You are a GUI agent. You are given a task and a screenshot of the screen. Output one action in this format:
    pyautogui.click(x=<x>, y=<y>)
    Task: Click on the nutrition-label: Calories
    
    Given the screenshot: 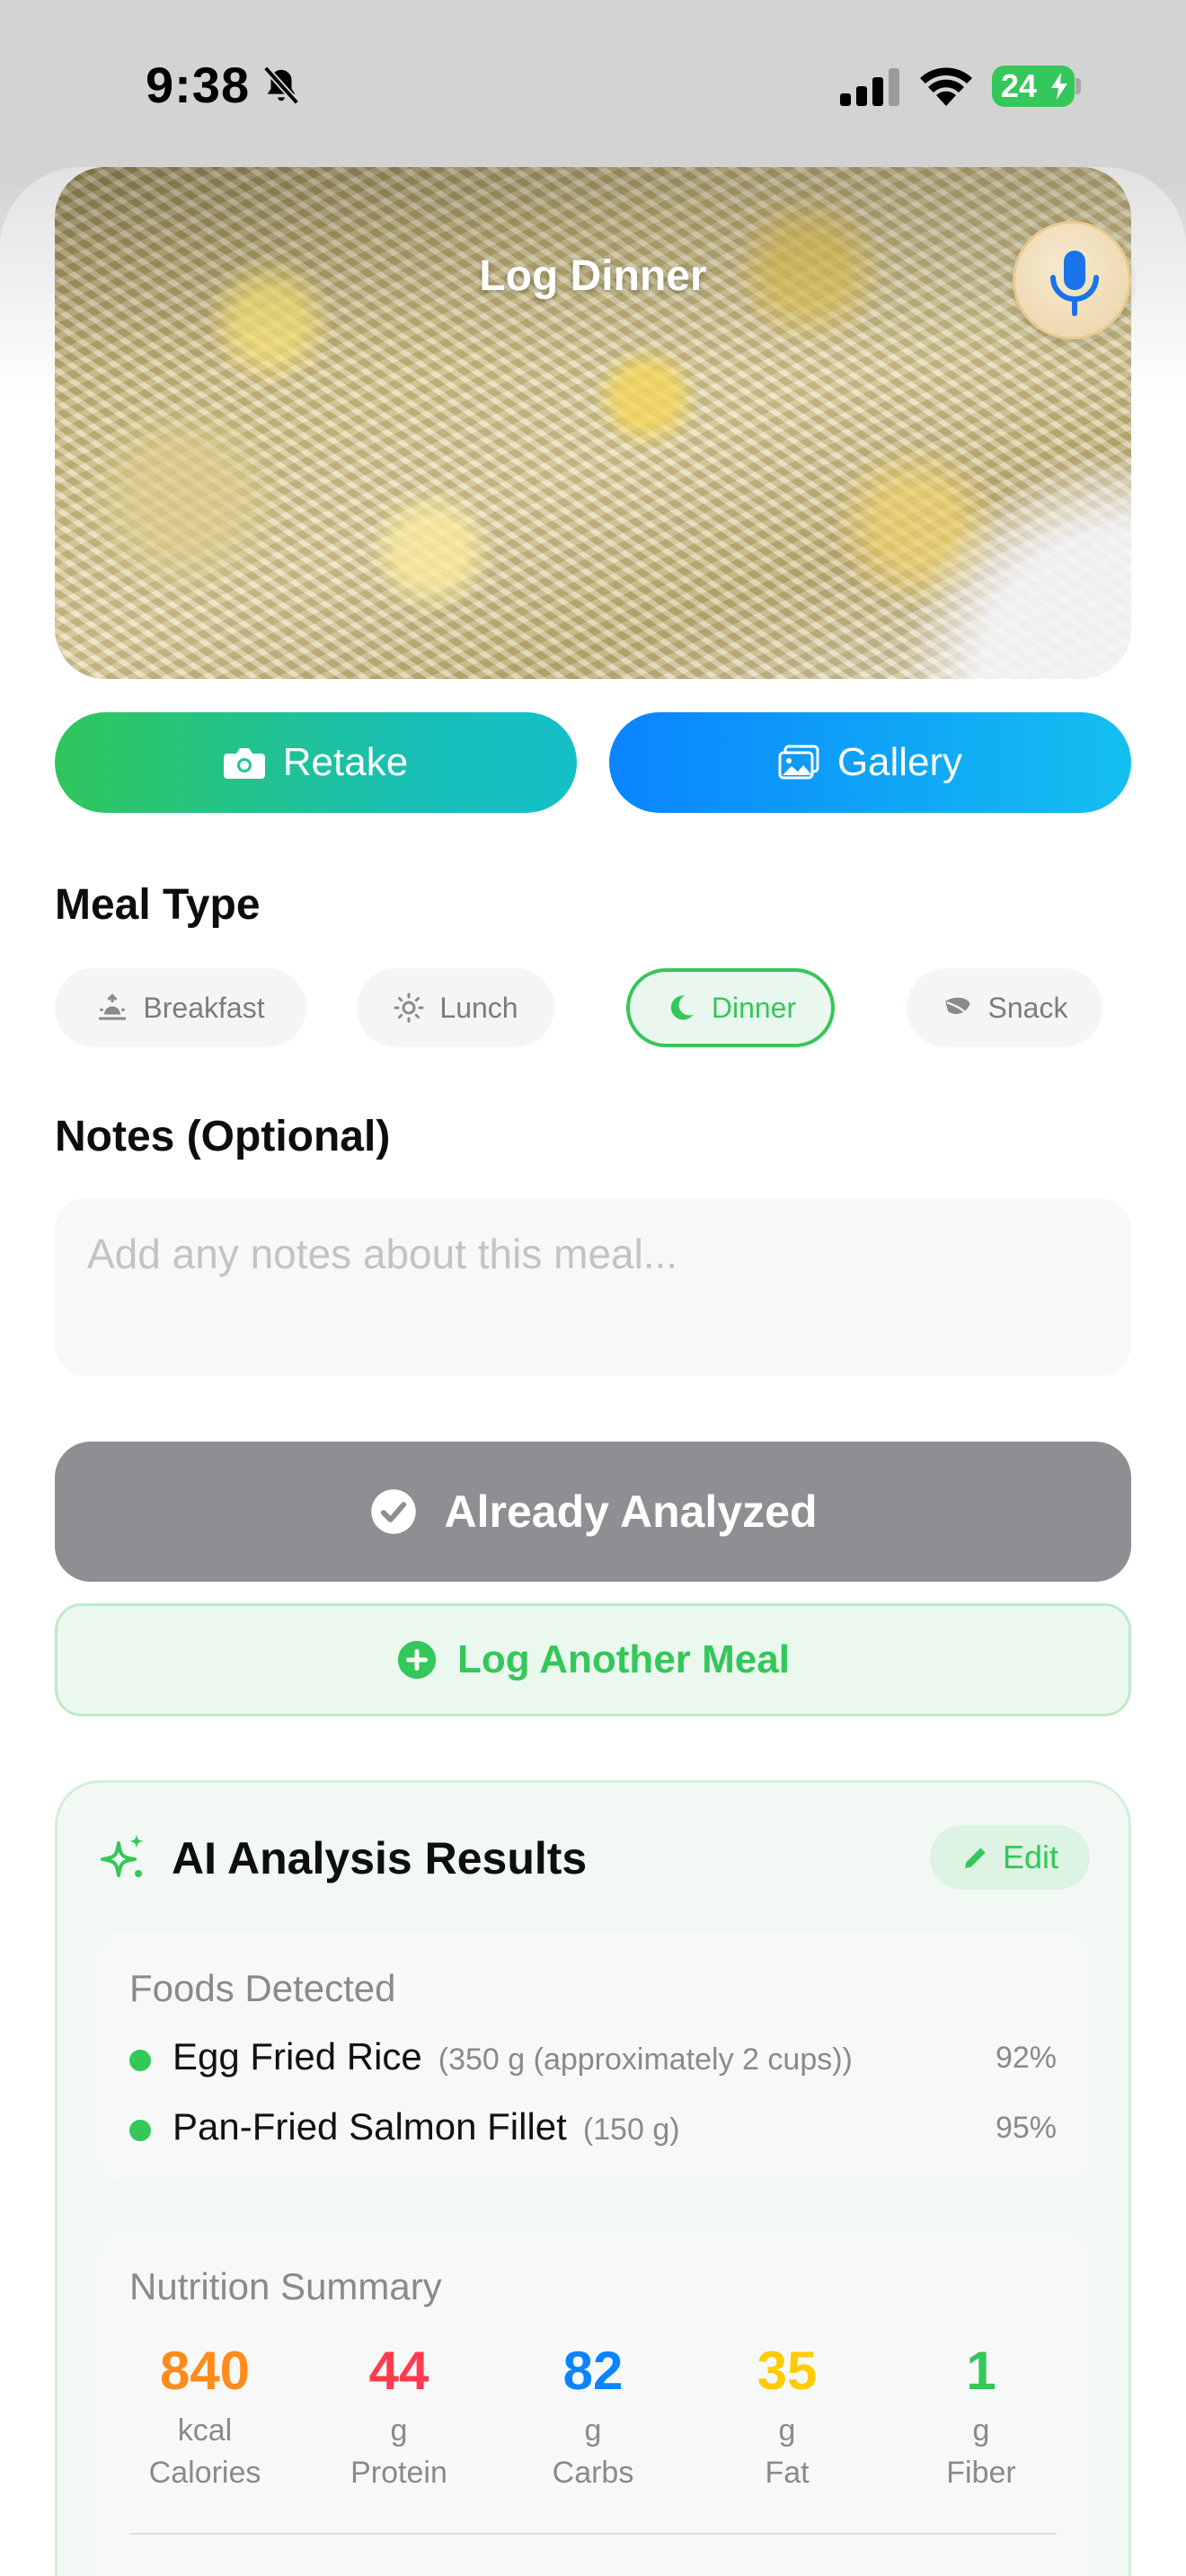 What is the action you would take?
    pyautogui.click(x=204, y=2473)
    